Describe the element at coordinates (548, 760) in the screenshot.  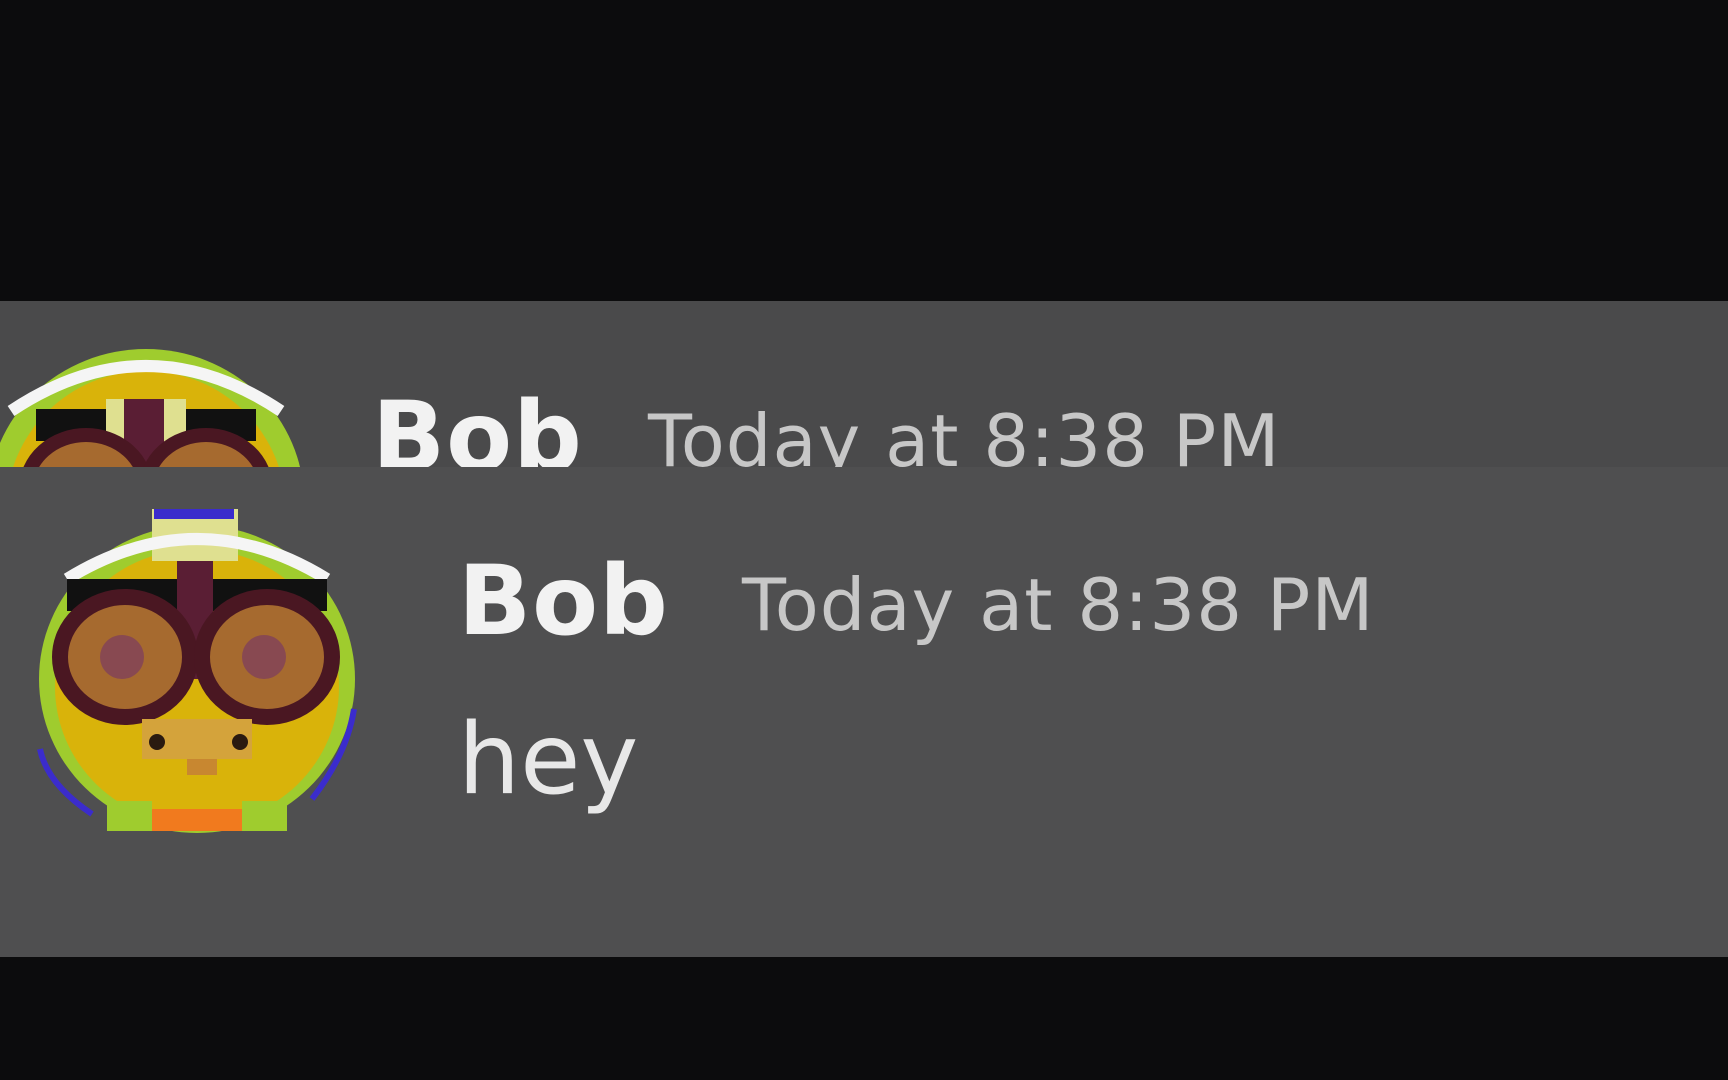
I see `message-text: hey` at that location.